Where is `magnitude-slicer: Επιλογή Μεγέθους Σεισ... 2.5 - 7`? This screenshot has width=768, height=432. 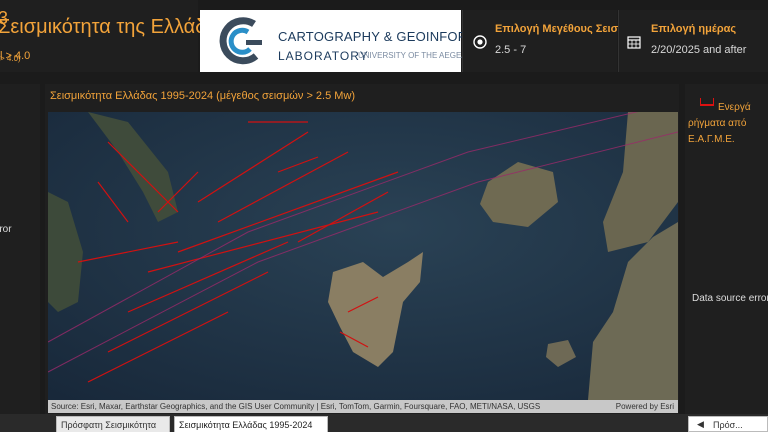
magnitude-slicer: Επιλογή Μεγέθους Σεισ... 2.5 - 7 is located at coordinates (544, 41).